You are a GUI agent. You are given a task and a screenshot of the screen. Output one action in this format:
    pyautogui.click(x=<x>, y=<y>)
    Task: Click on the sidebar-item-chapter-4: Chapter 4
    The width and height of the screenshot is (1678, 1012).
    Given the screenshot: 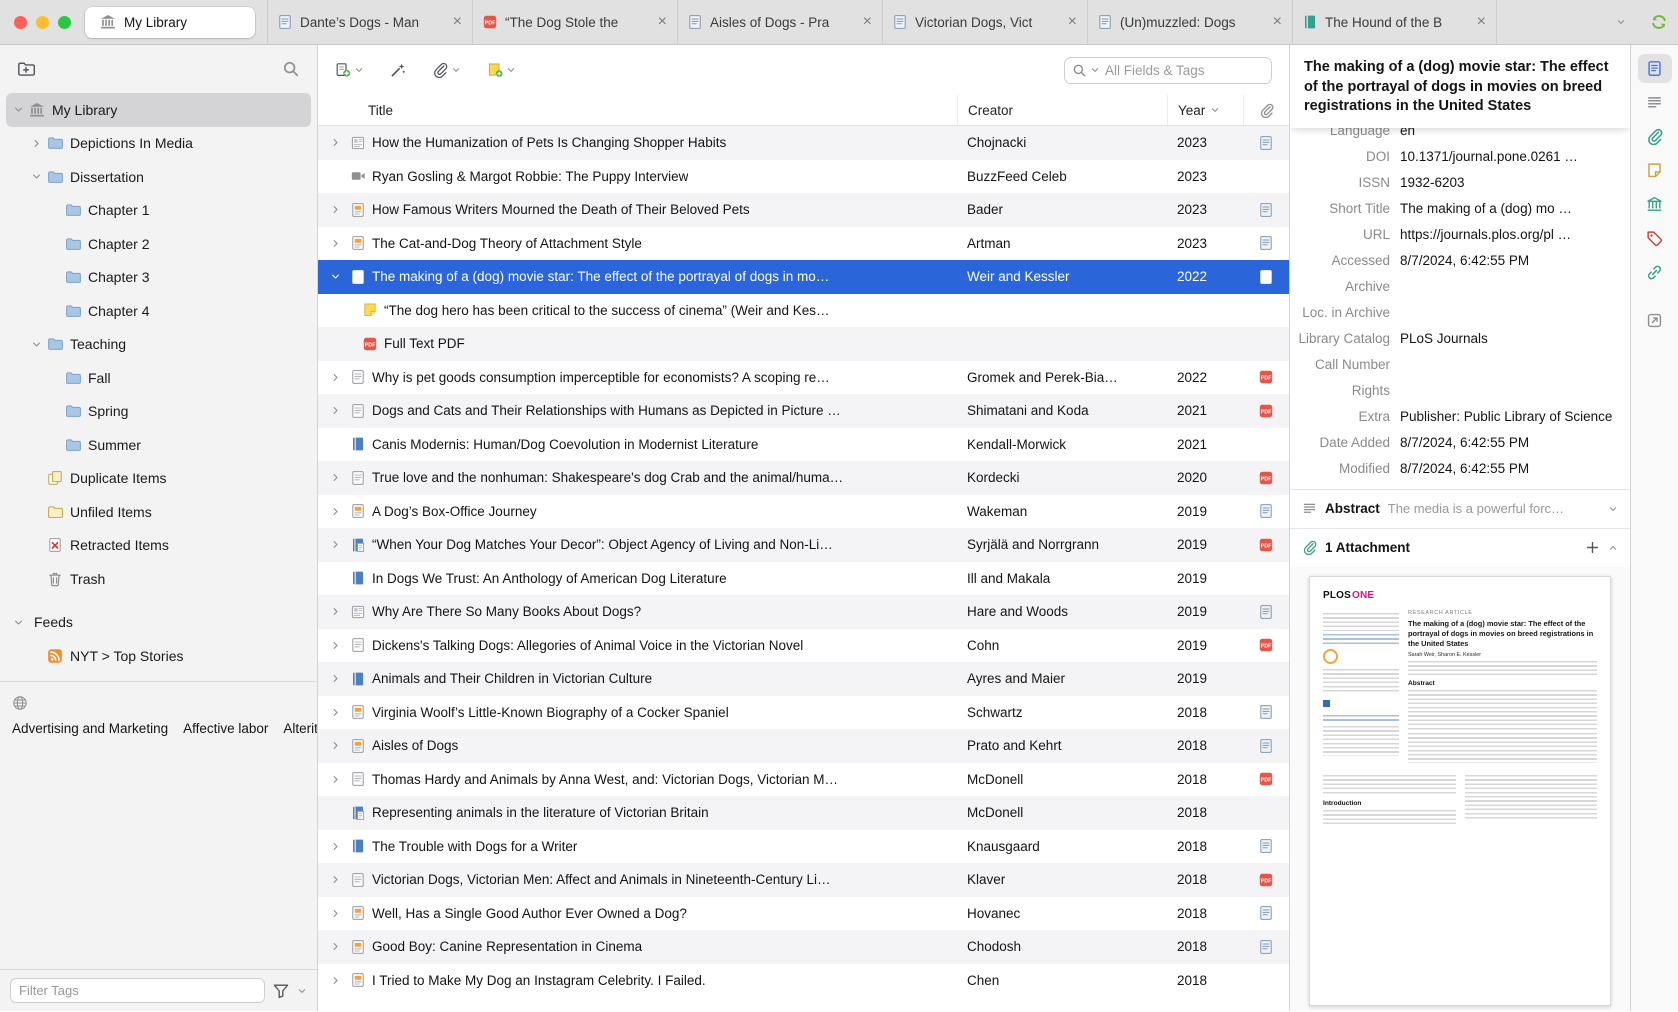 What is the action you would take?
    pyautogui.click(x=158, y=311)
    